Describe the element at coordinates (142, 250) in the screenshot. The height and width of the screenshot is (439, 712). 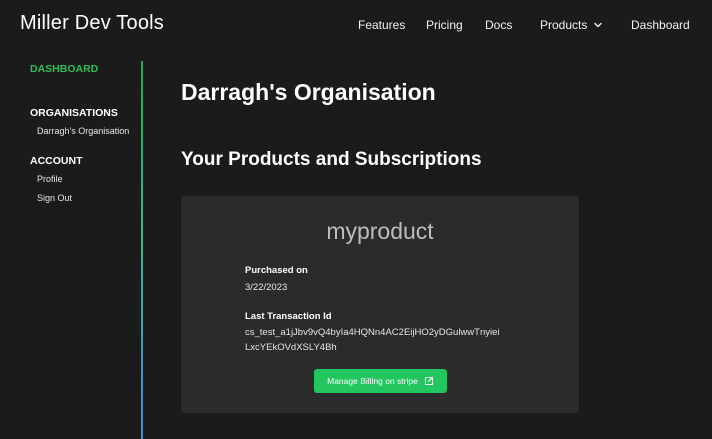
I see `sidebar-divider` at that location.